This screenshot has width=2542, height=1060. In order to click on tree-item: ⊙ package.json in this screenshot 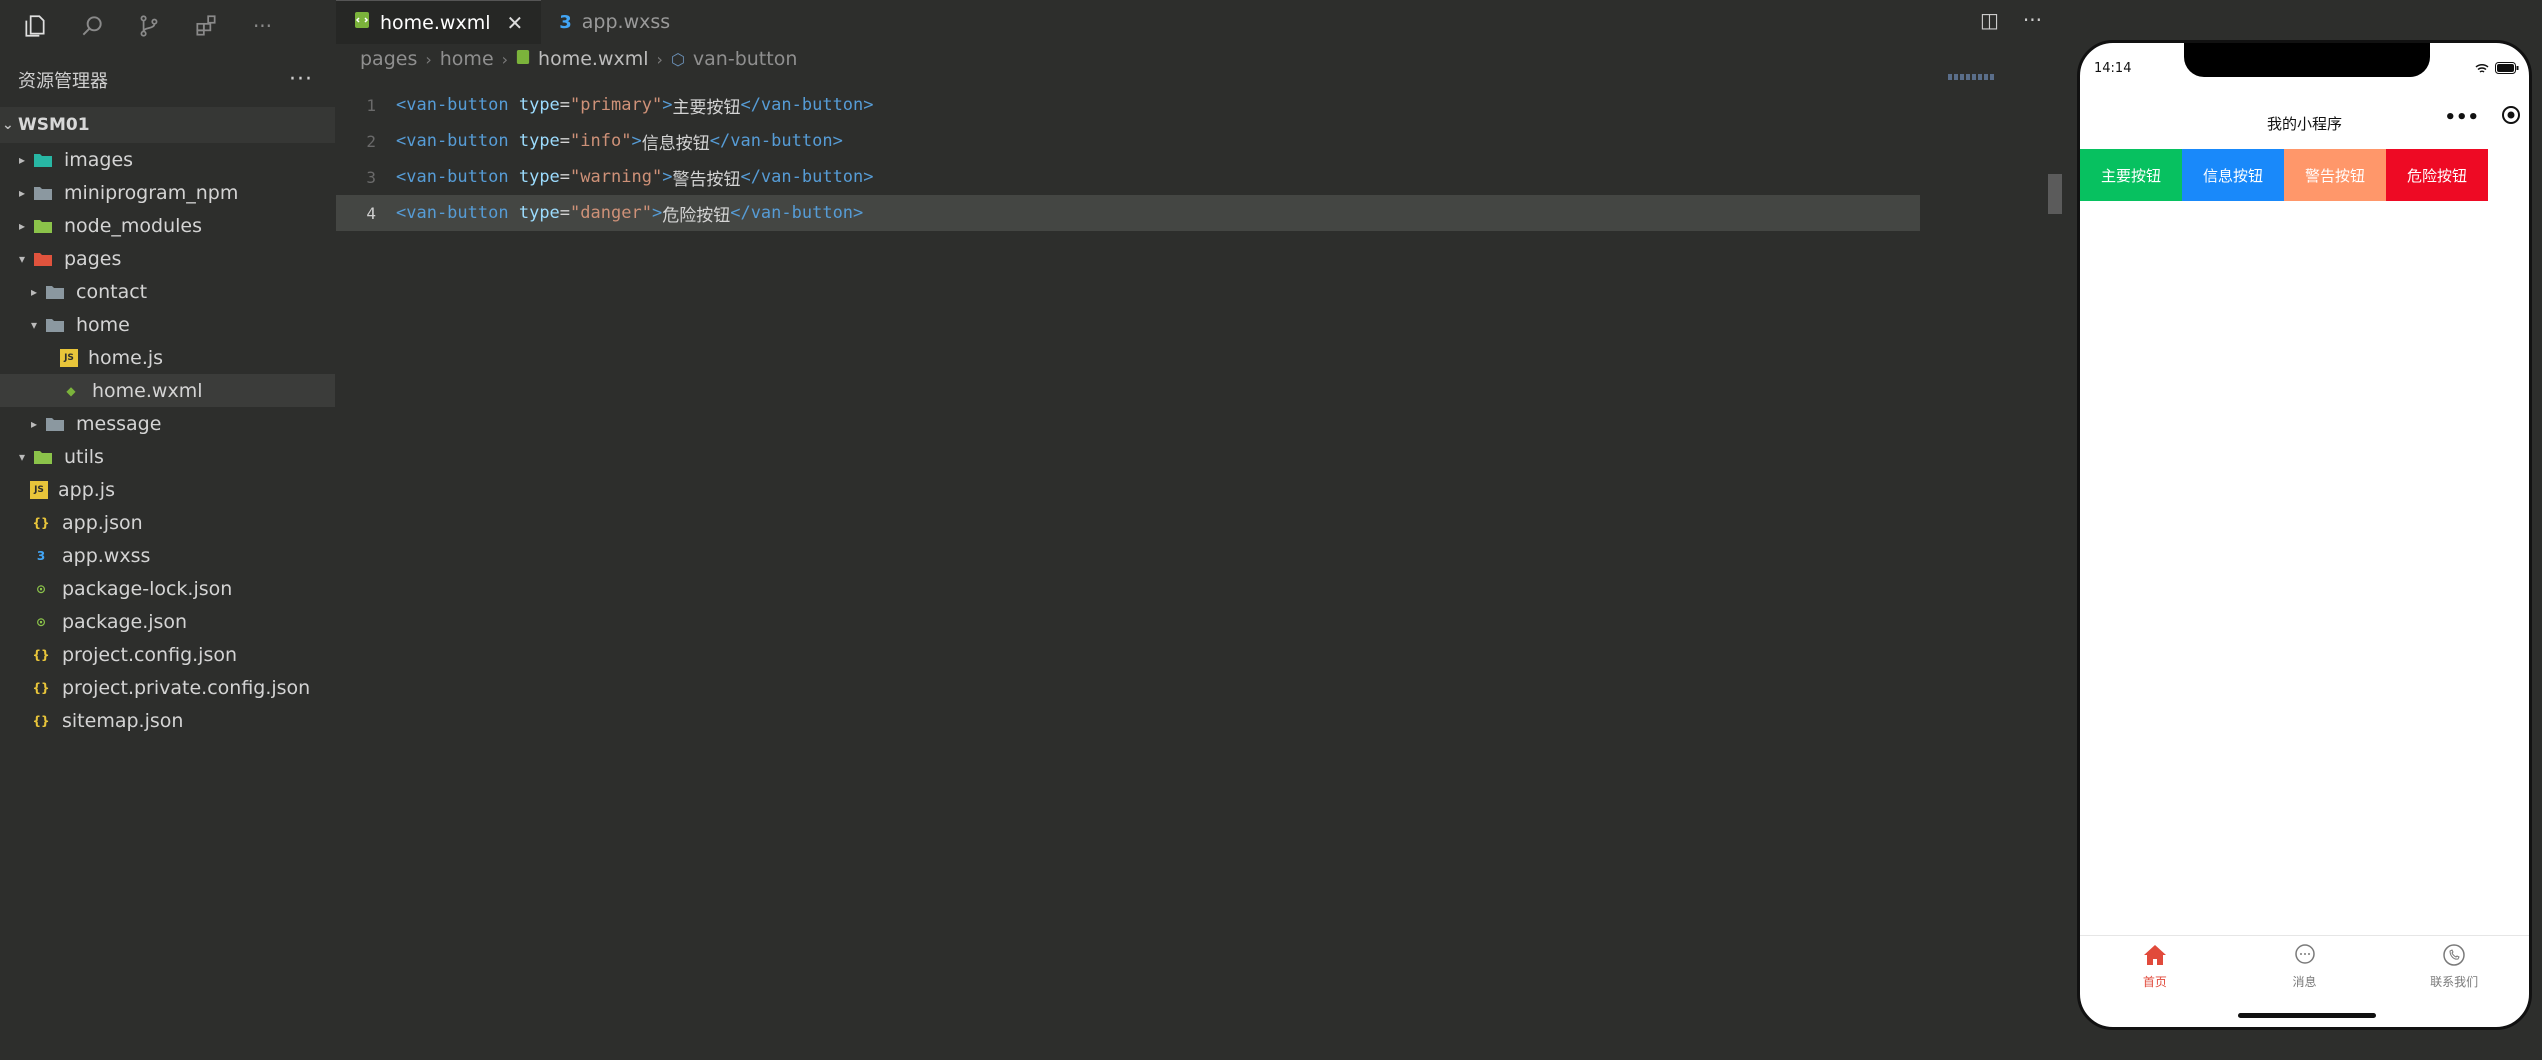, I will do `click(167, 621)`.